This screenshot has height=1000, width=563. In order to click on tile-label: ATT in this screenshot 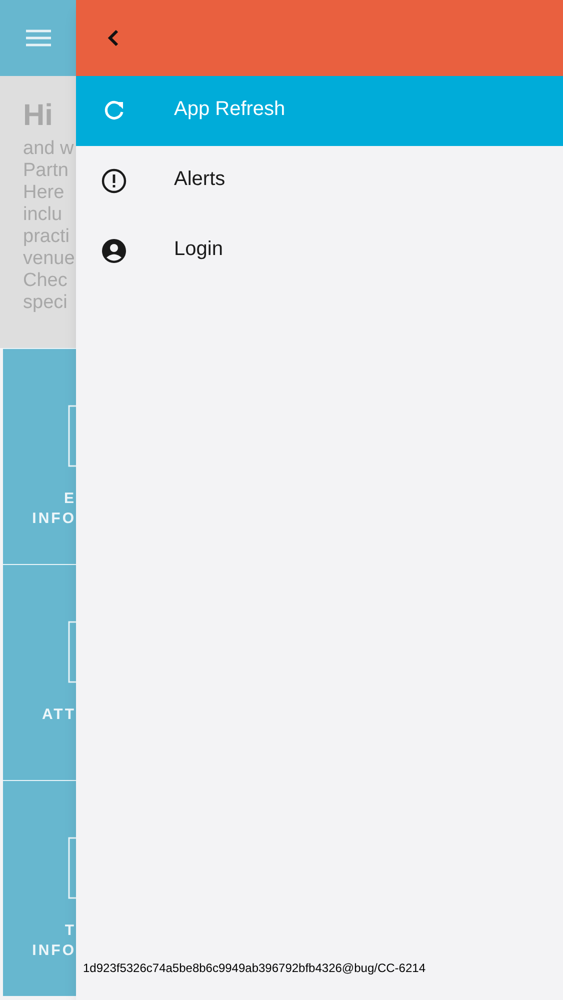, I will do `click(59, 715)`.